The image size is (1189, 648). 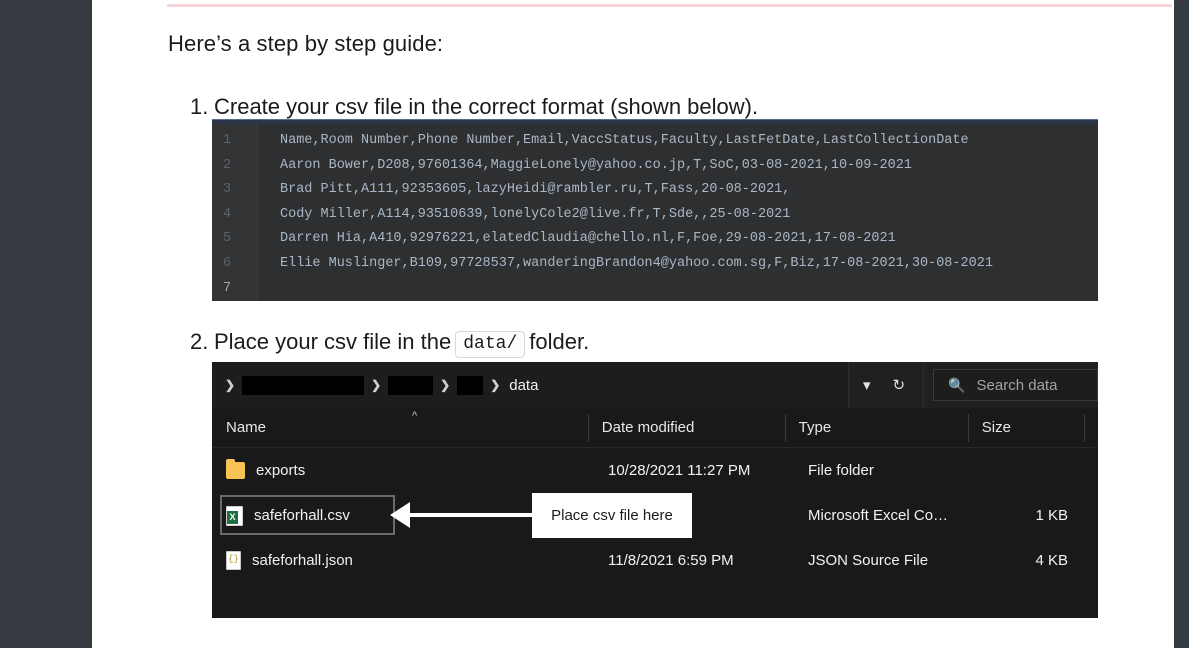 What do you see at coordinates (1091, 428) in the screenshot?
I see `column-header-divider` at bounding box center [1091, 428].